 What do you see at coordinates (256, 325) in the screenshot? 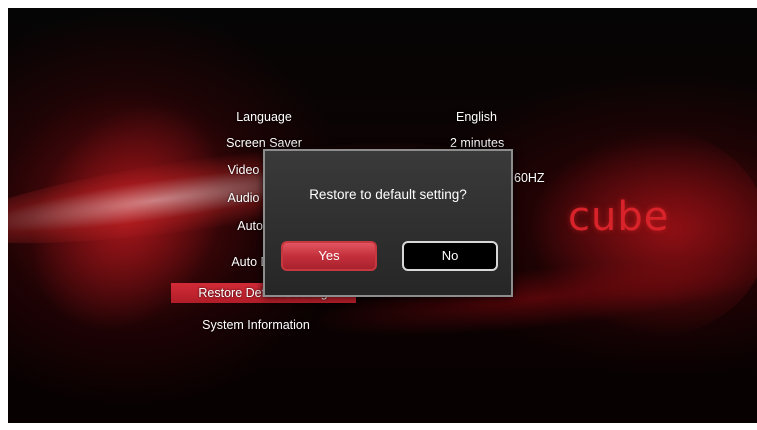
I see `menu-item-system-information: System Information` at bounding box center [256, 325].